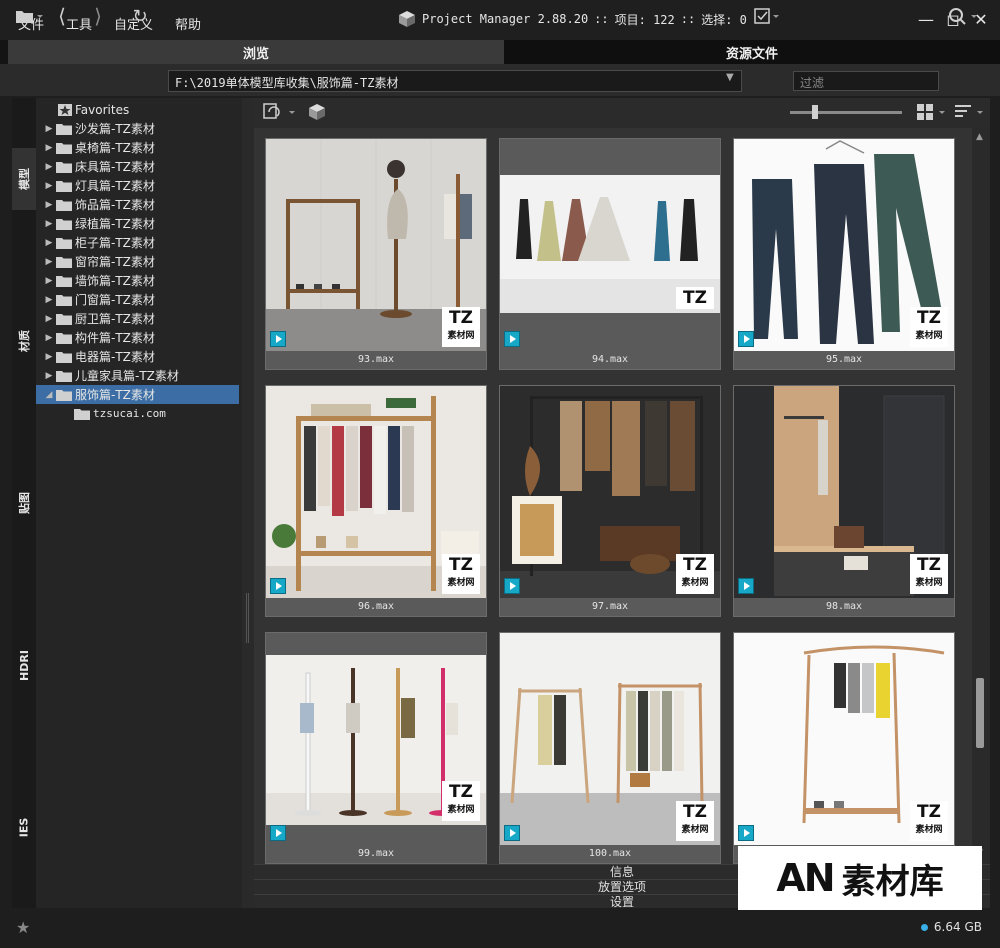 This screenshot has width=1000, height=948. What do you see at coordinates (844, 748) in the screenshot?
I see `asset-card-101: TZ 素材网` at bounding box center [844, 748].